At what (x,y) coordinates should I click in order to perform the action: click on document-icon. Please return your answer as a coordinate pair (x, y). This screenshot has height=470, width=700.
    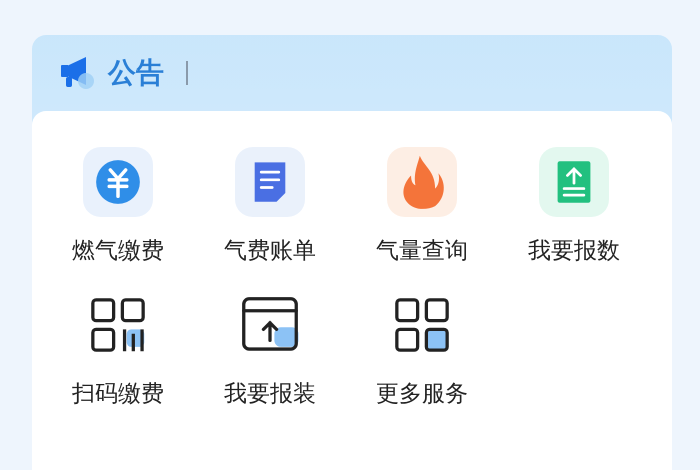
    Looking at the image, I should click on (270, 182).